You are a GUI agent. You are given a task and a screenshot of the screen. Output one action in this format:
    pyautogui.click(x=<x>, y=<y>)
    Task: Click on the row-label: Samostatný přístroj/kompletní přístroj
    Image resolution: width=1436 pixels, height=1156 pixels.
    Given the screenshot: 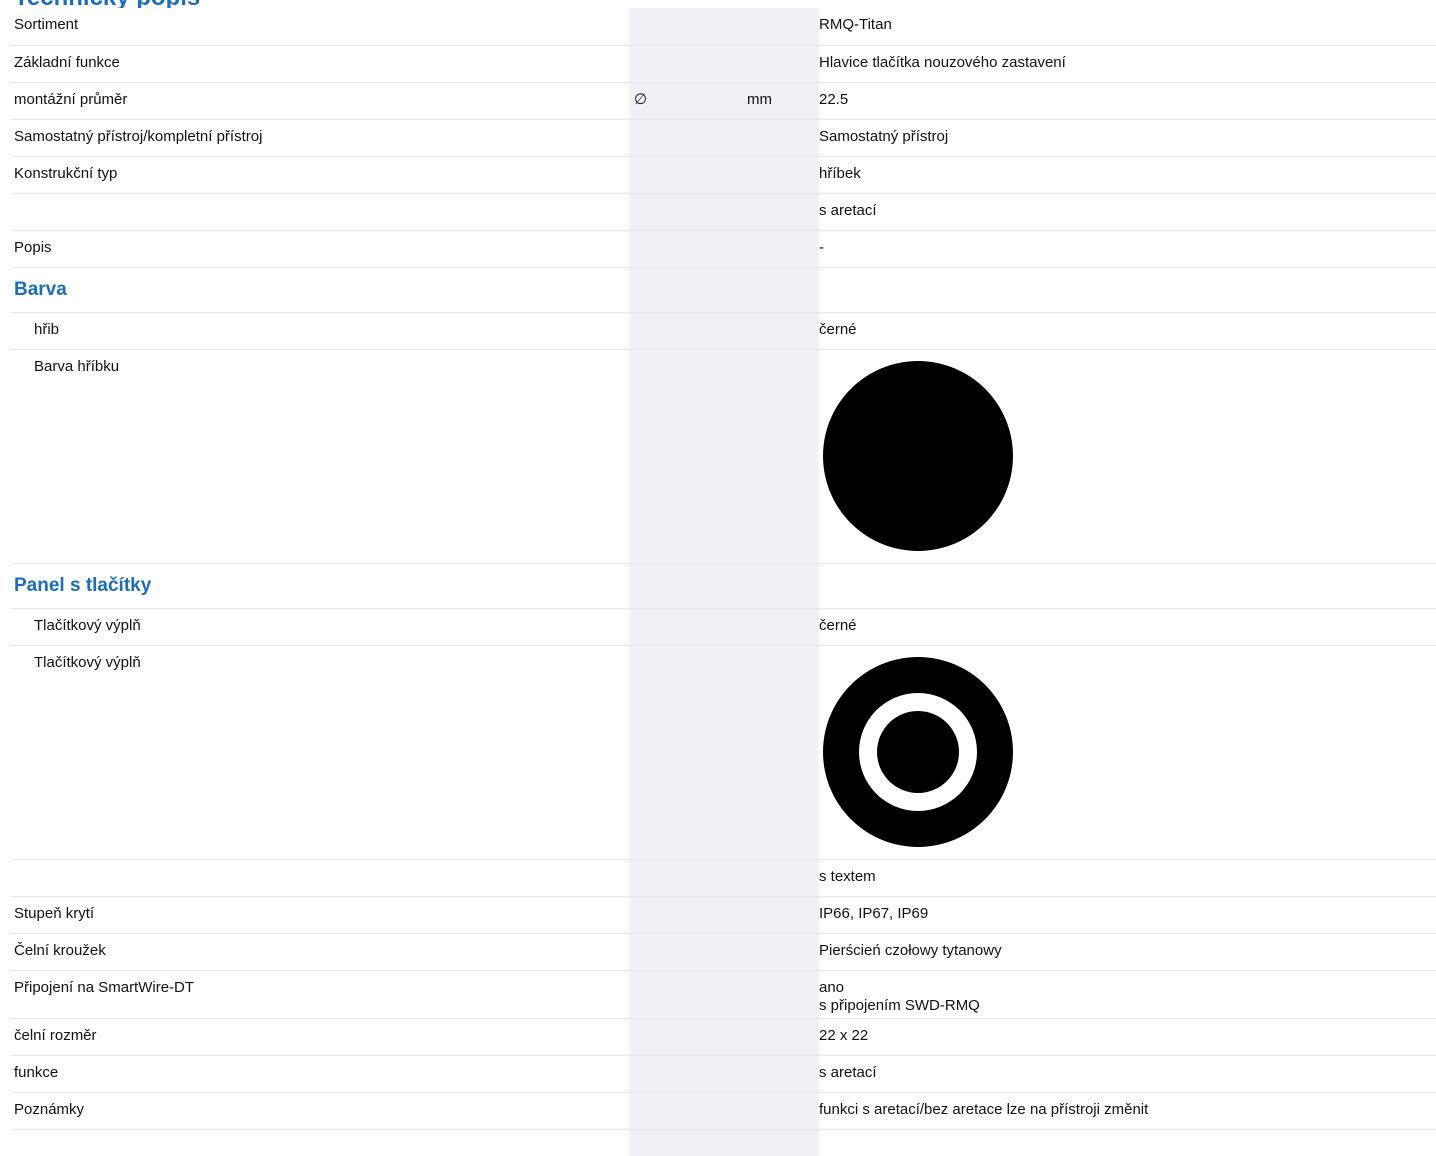 What is the action you would take?
    pyautogui.click(x=319, y=138)
    